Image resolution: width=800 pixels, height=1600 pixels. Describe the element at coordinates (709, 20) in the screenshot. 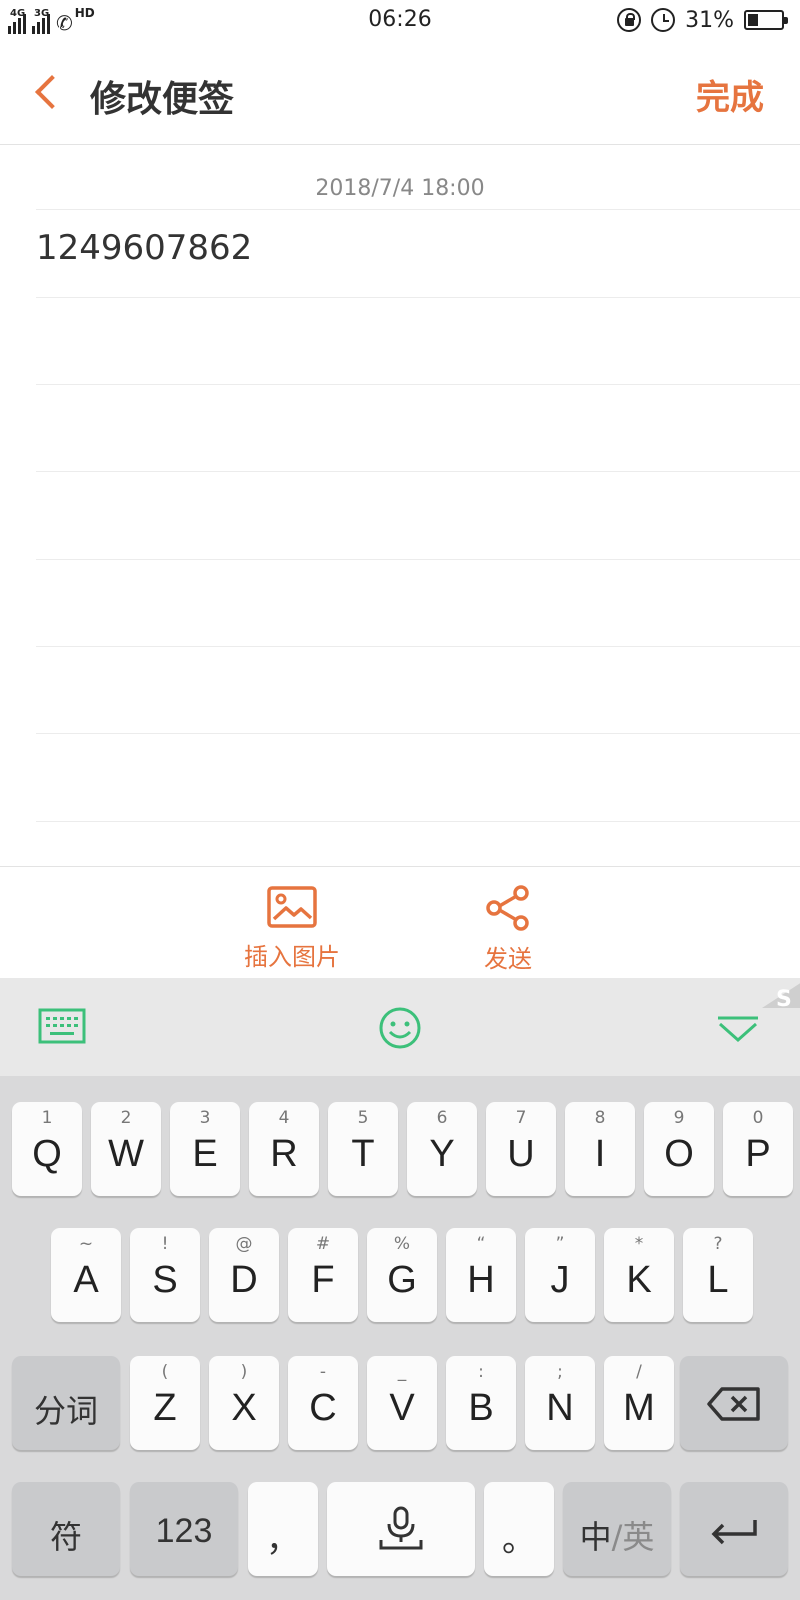

I see `battery-percent: 31%` at that location.